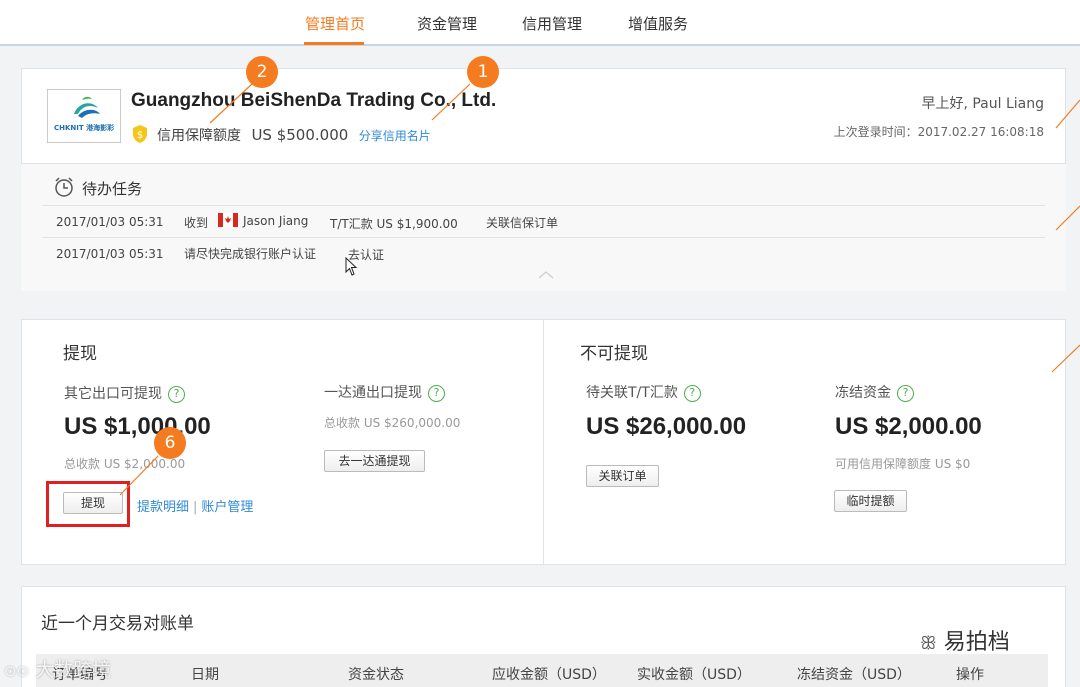 The image size is (1080, 687). I want to click on callout-badge: 6, so click(170, 443).